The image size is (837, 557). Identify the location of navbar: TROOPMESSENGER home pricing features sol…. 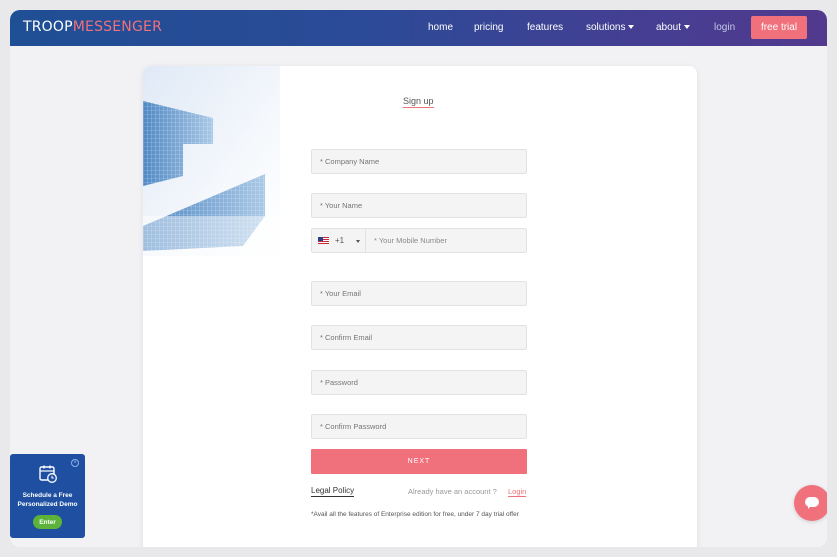
(418, 28).